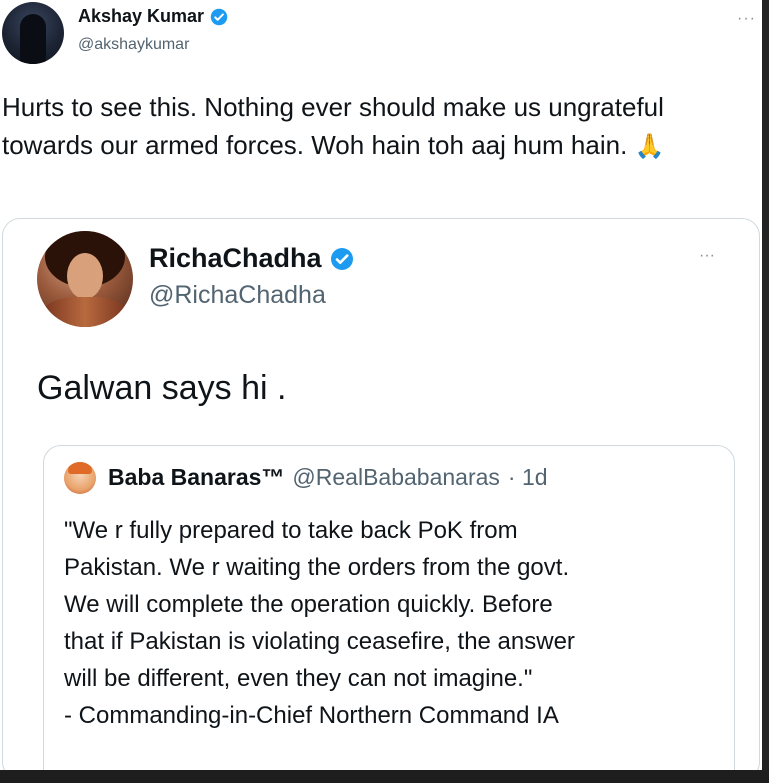 This screenshot has height=783, width=769. I want to click on quoted-author-handle: @RichaChadha, so click(237, 295).